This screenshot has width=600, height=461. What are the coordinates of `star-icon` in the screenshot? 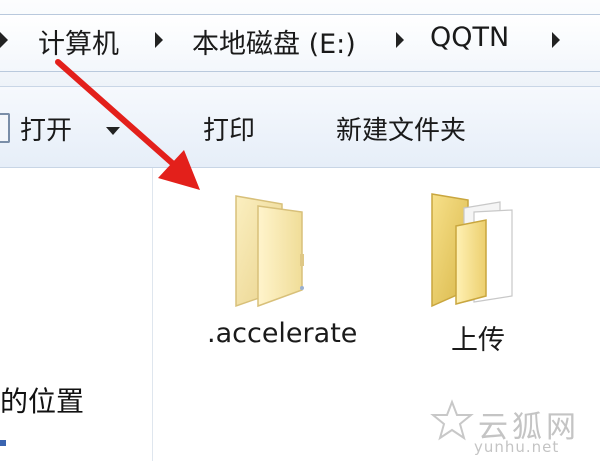 It's located at (452, 420).